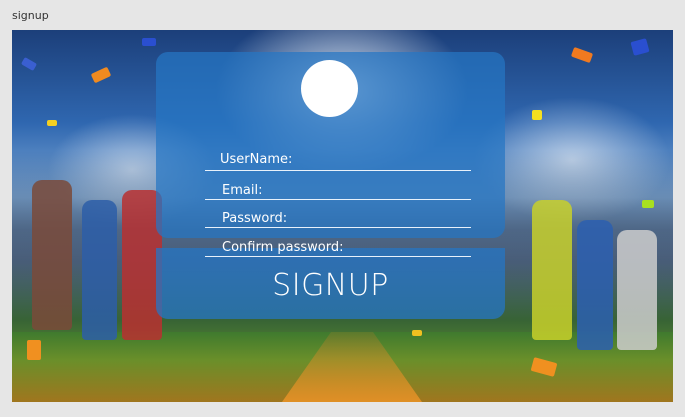  I want to click on window-titlebar: signup, so click(342, 15).